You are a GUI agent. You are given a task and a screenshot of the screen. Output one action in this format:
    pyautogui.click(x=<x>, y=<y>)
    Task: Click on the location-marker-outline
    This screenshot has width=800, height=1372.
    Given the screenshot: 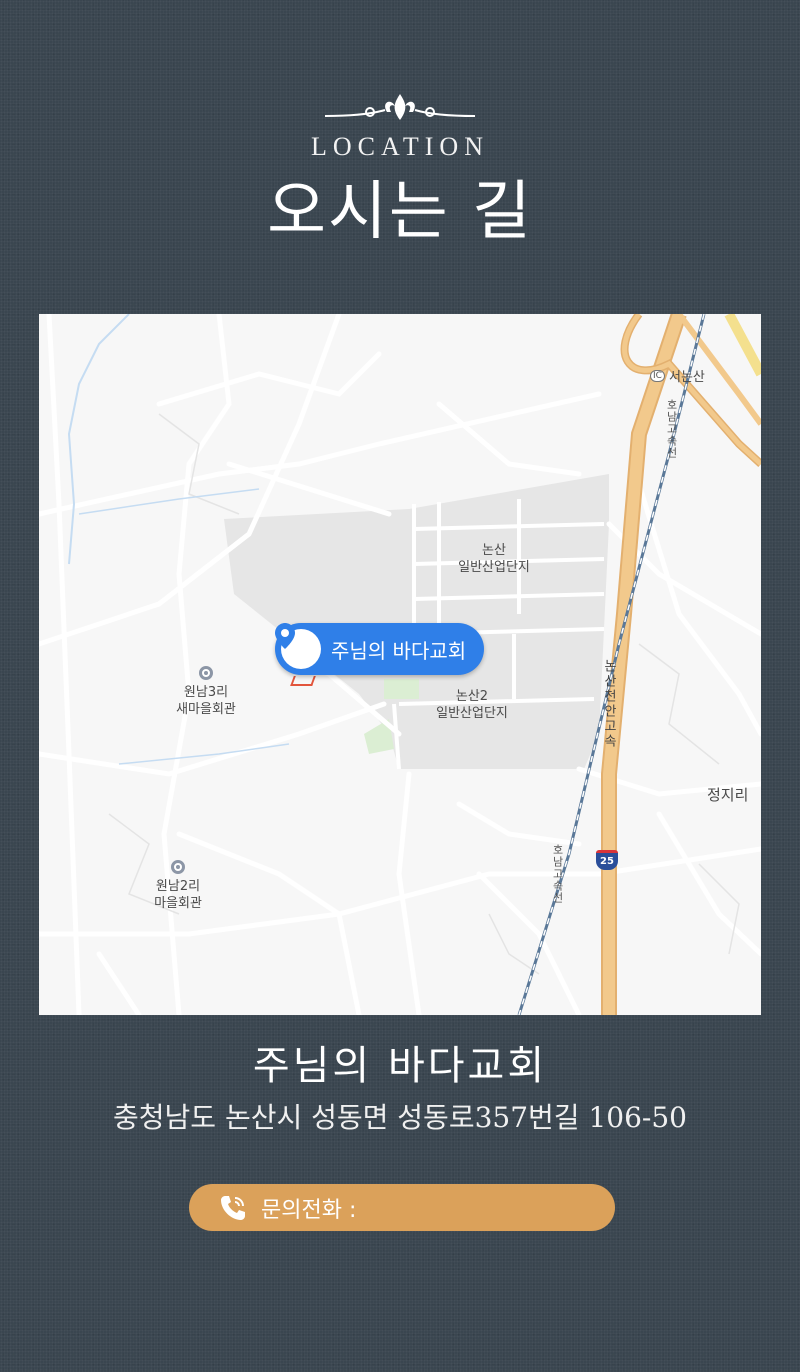 What is the action you would take?
    pyautogui.click(x=303, y=681)
    